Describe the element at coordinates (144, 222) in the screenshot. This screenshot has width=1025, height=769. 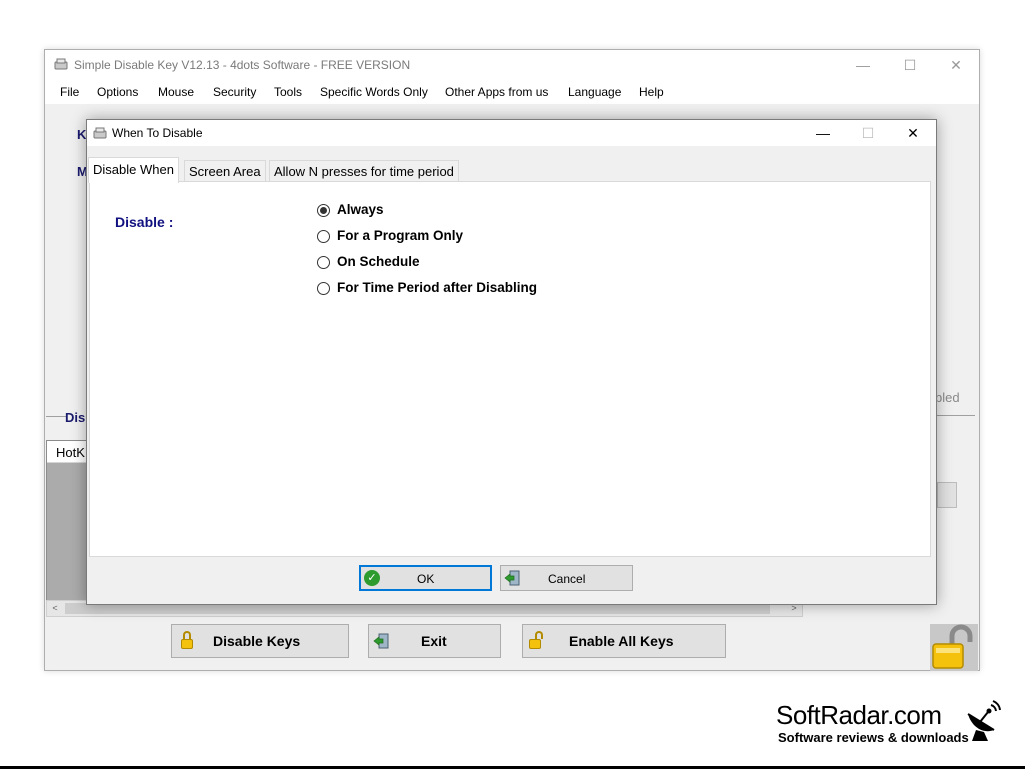
I see `disable-label: Disable :` at that location.